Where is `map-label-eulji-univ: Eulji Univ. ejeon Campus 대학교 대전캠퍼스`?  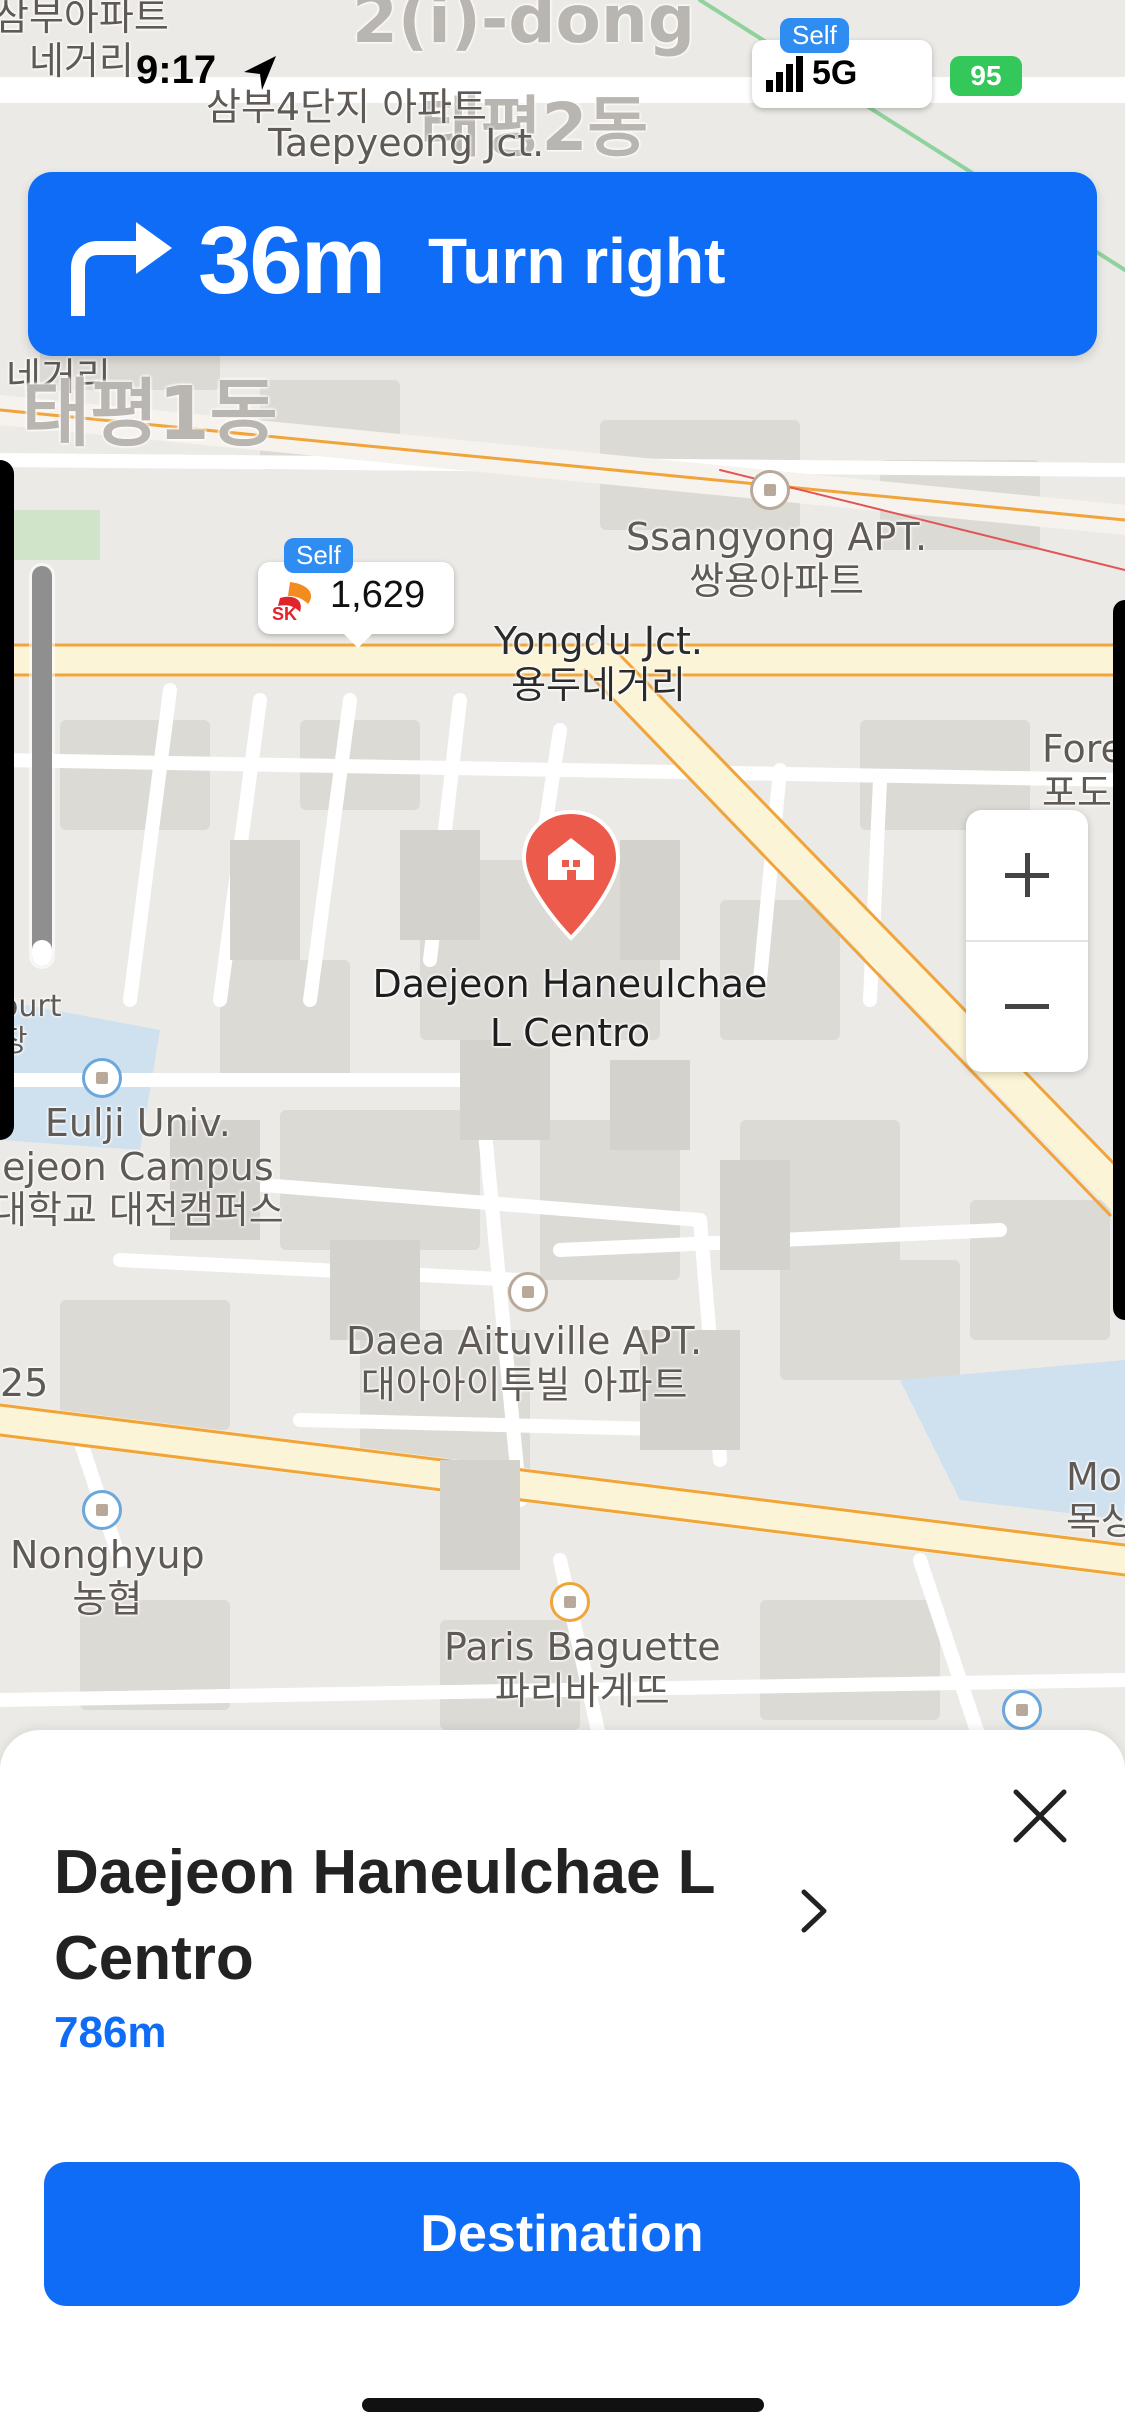
map-label-eulji-univ: Eulji Univ. ejeon Campus 대학교 대전캠퍼스 is located at coordinates (142, 1167).